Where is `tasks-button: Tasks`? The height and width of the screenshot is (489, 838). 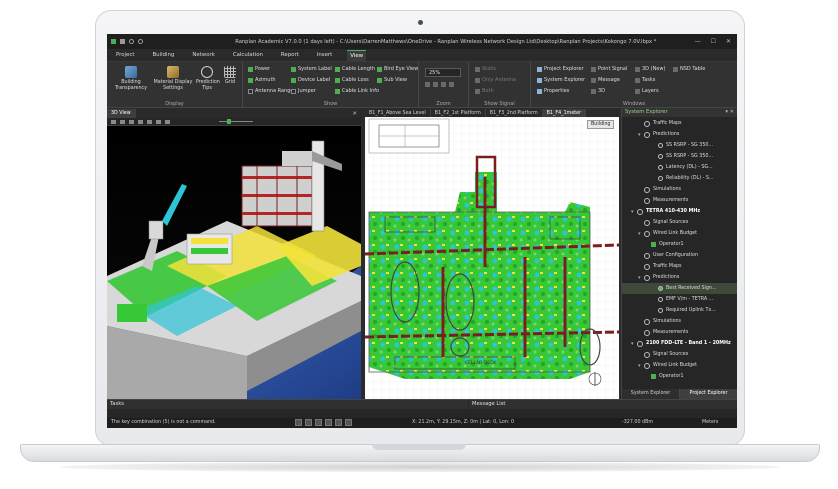 tasks-button: Tasks is located at coordinates (645, 80).